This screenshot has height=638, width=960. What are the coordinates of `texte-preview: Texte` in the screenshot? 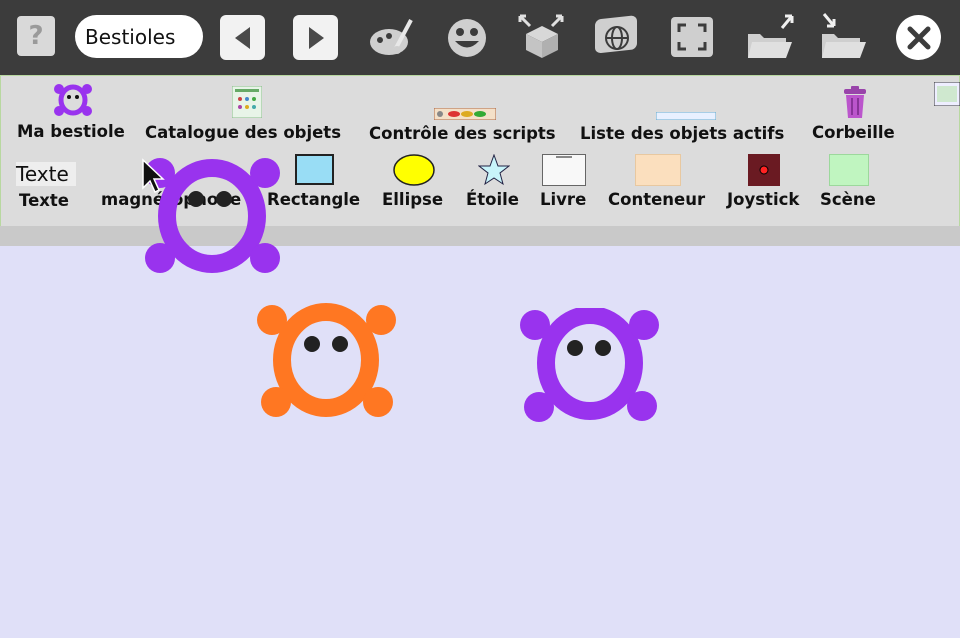 It's located at (46, 174).